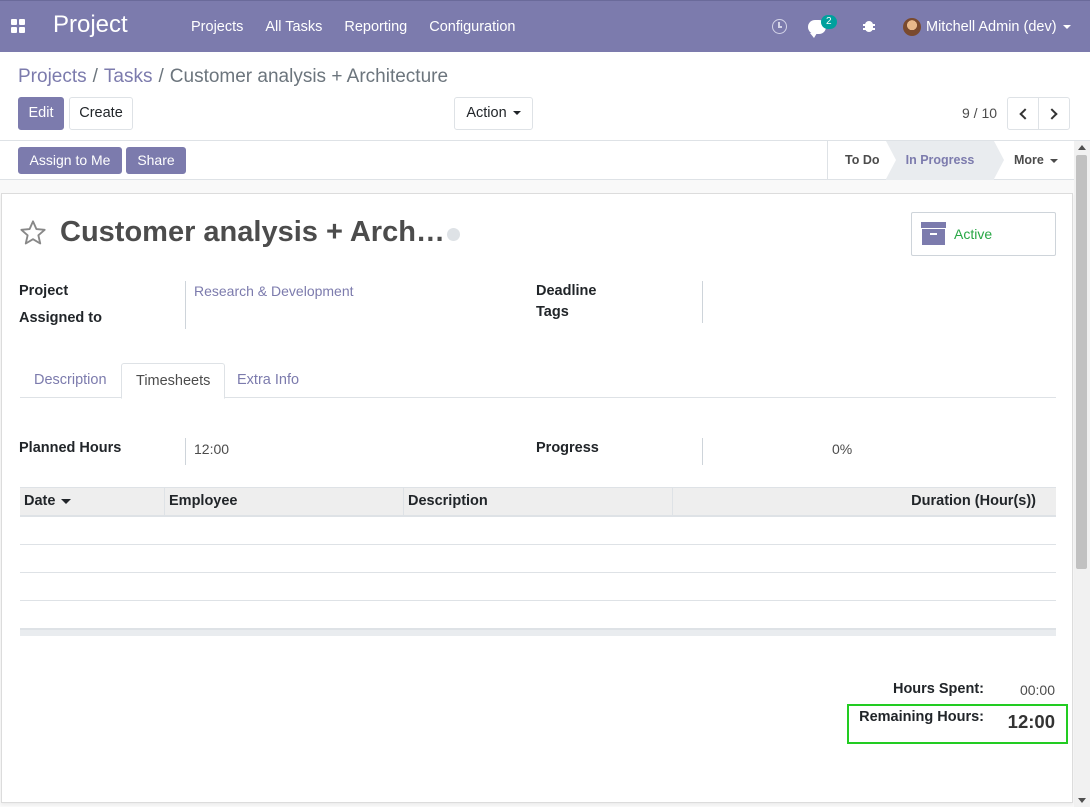 The image size is (1090, 807). I want to click on active-toggle-button: Active, so click(983, 234).